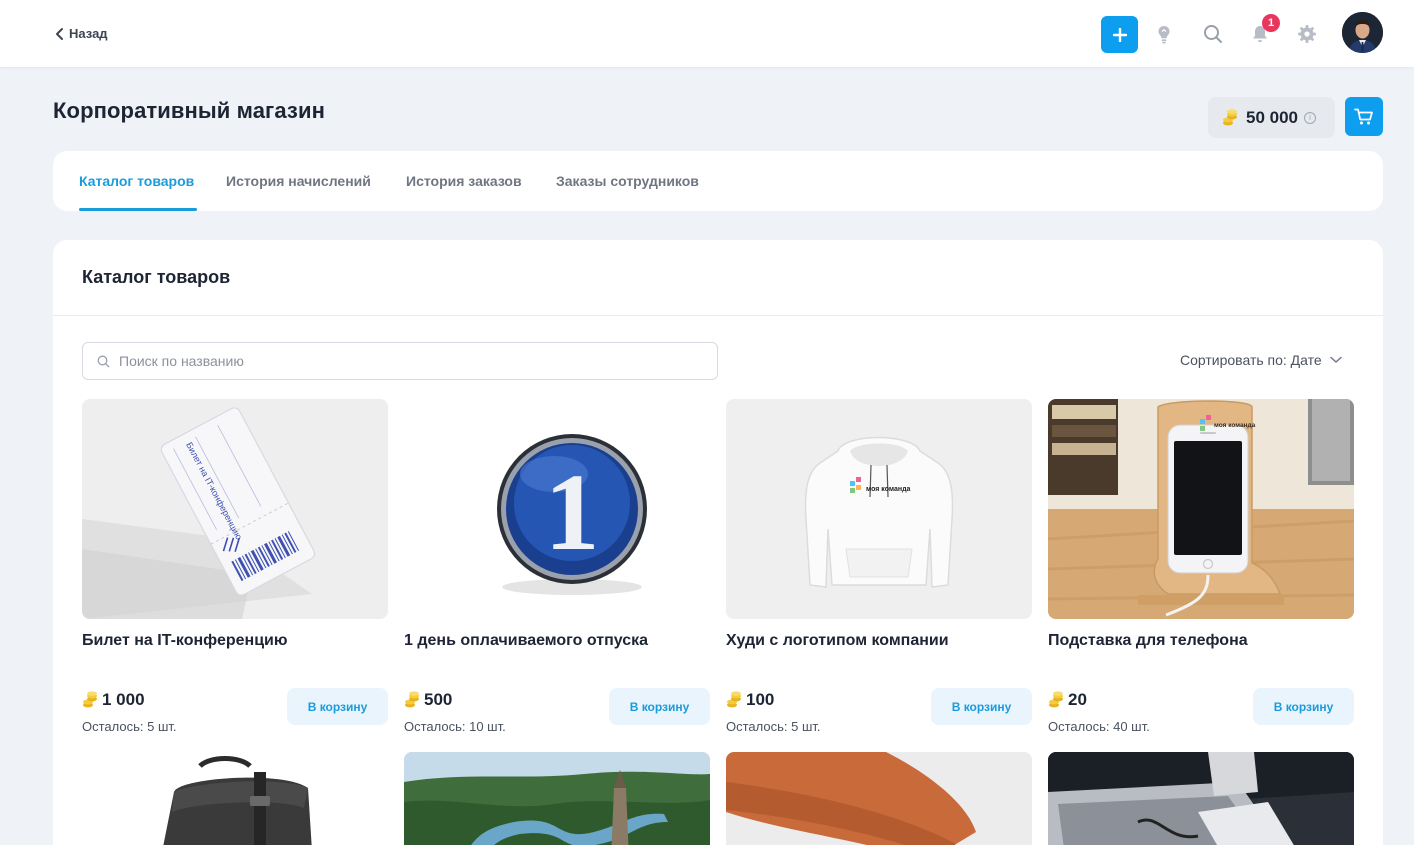 The height and width of the screenshot is (845, 1414). Describe the element at coordinates (837, 641) in the screenshot. I see `product-name: Худи с логотипом компании` at that location.